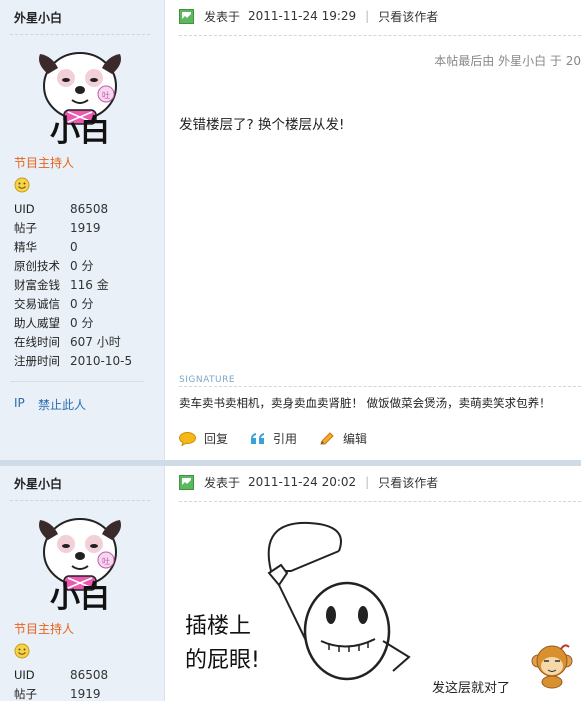  I want to click on stat-row: 精华 0, so click(84, 247).